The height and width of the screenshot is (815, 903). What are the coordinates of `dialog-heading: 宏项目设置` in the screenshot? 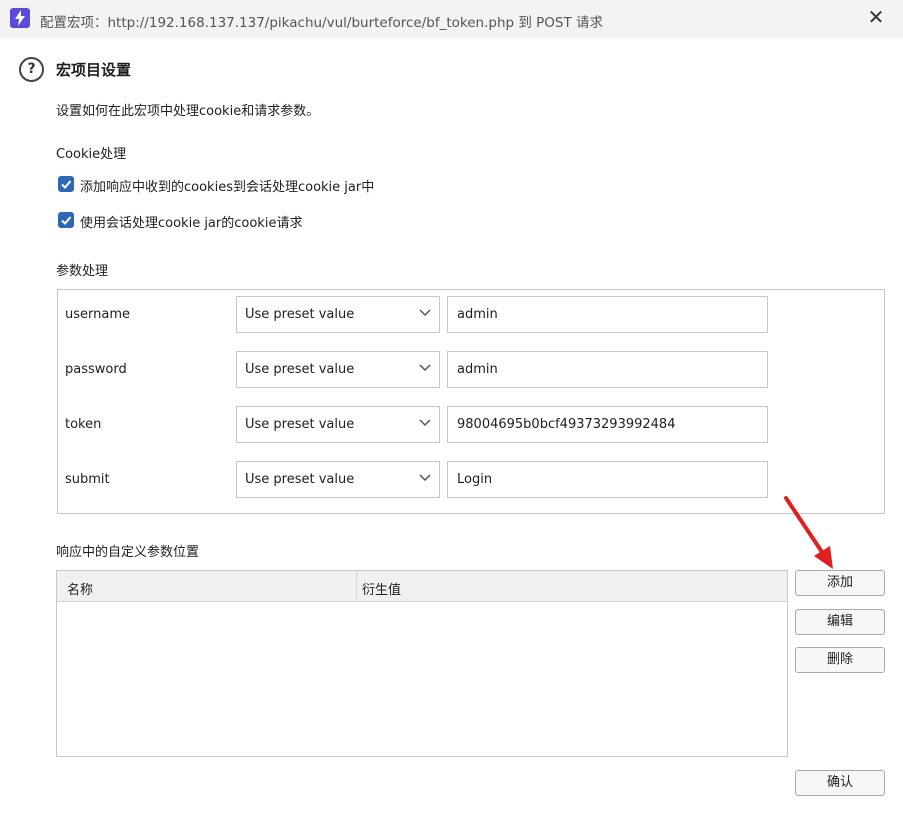 It's located at (94, 70).